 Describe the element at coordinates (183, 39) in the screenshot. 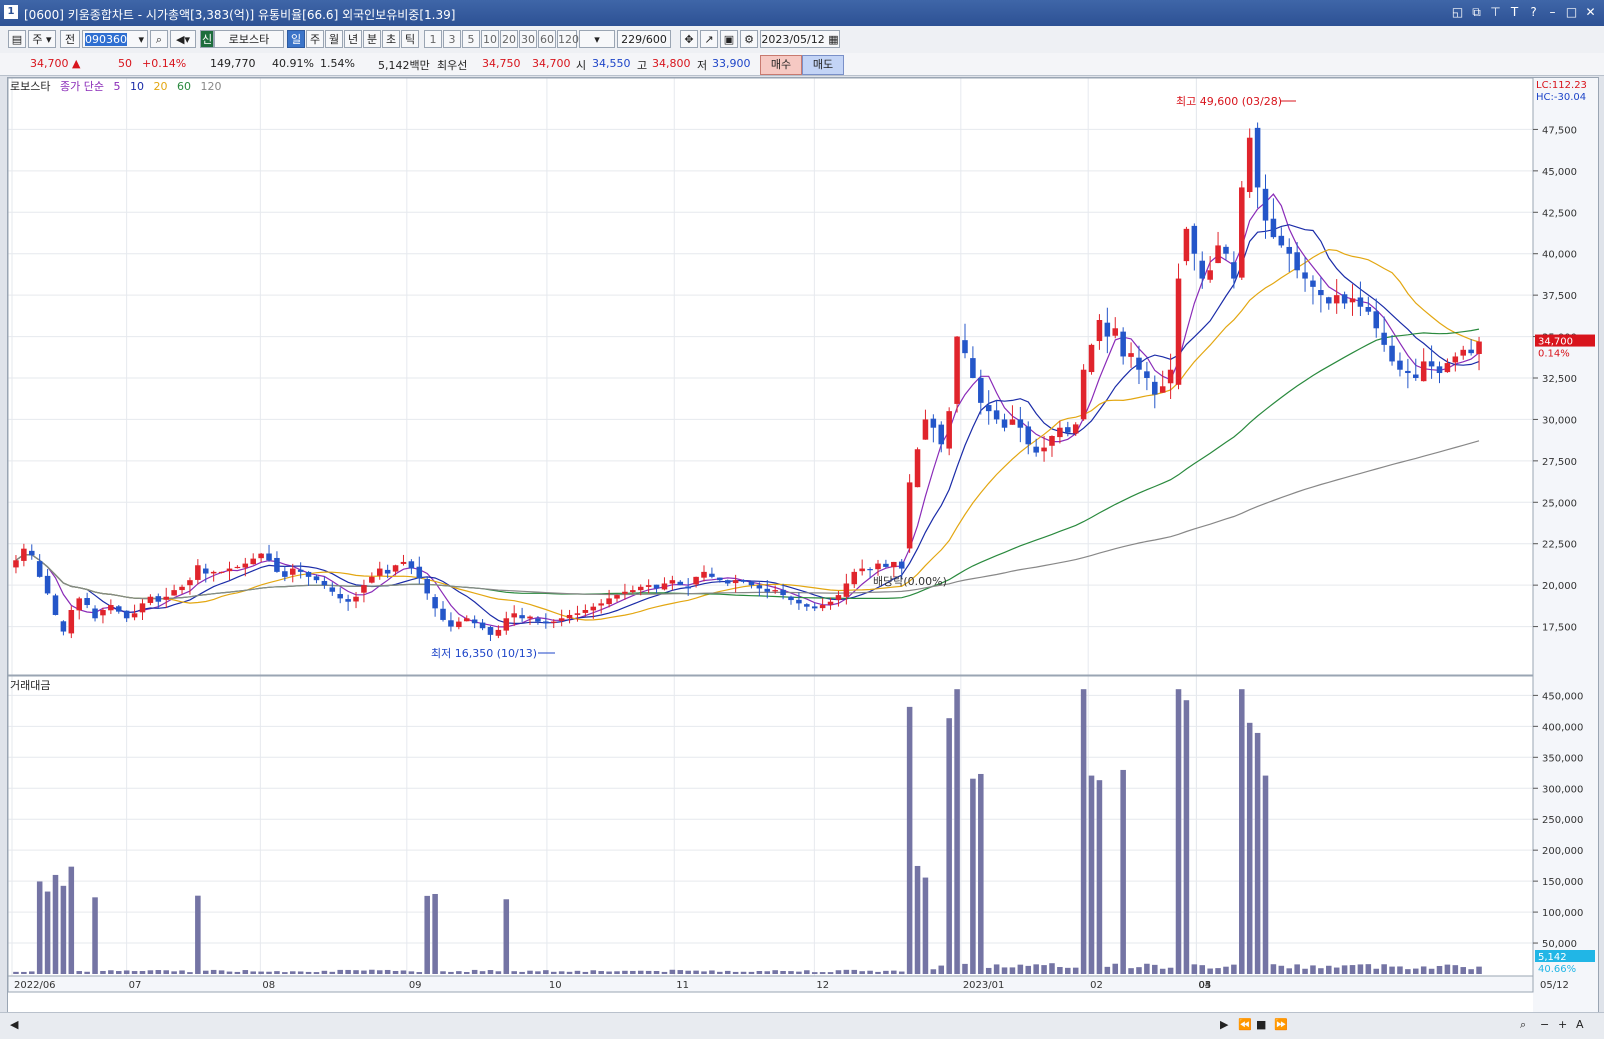

I see `speaker-icon: ◀▾` at that location.